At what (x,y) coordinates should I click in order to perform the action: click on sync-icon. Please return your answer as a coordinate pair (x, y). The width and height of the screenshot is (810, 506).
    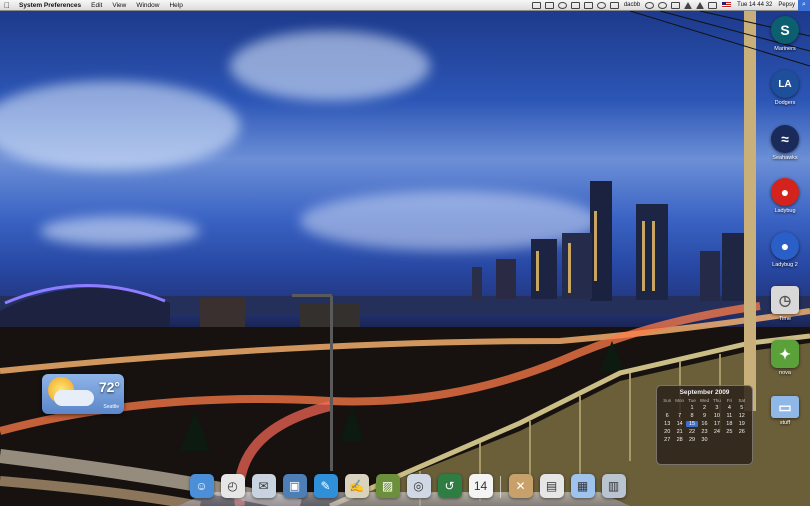
    Looking at the image, I should click on (650, 5).